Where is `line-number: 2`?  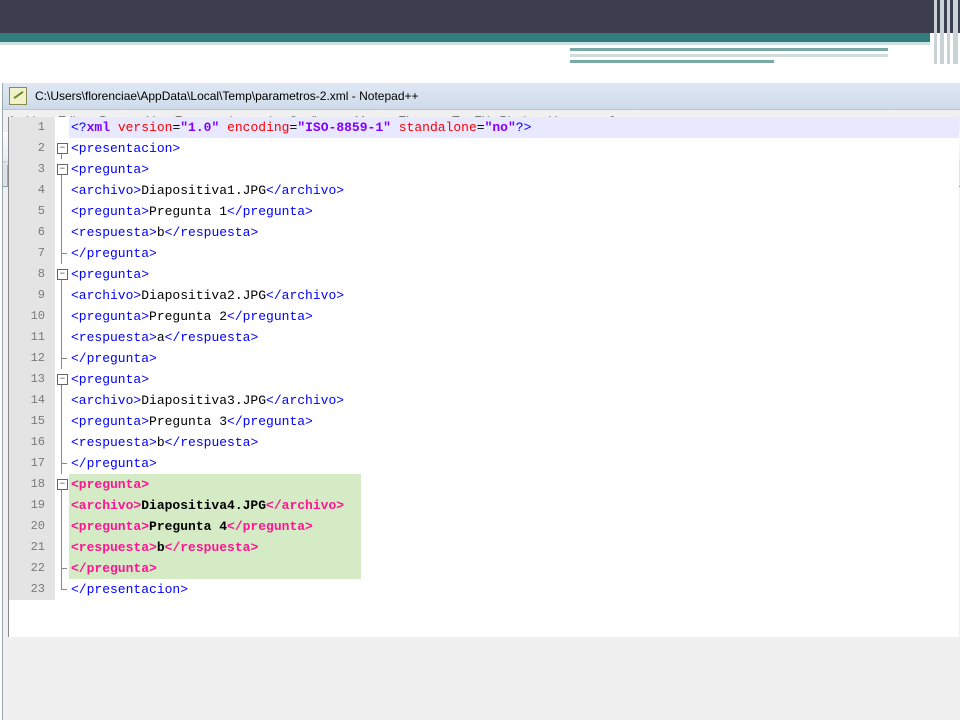
line-number: 2 is located at coordinates (32, 148).